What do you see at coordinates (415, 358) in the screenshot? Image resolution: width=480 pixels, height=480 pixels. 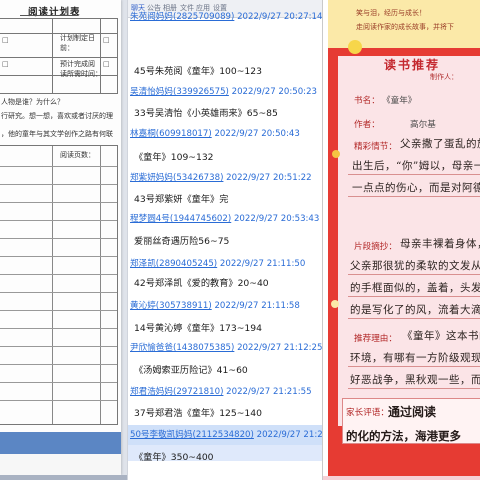 I see `reason-line: 环境，有哪有一方阶级观现，` at bounding box center [415, 358].